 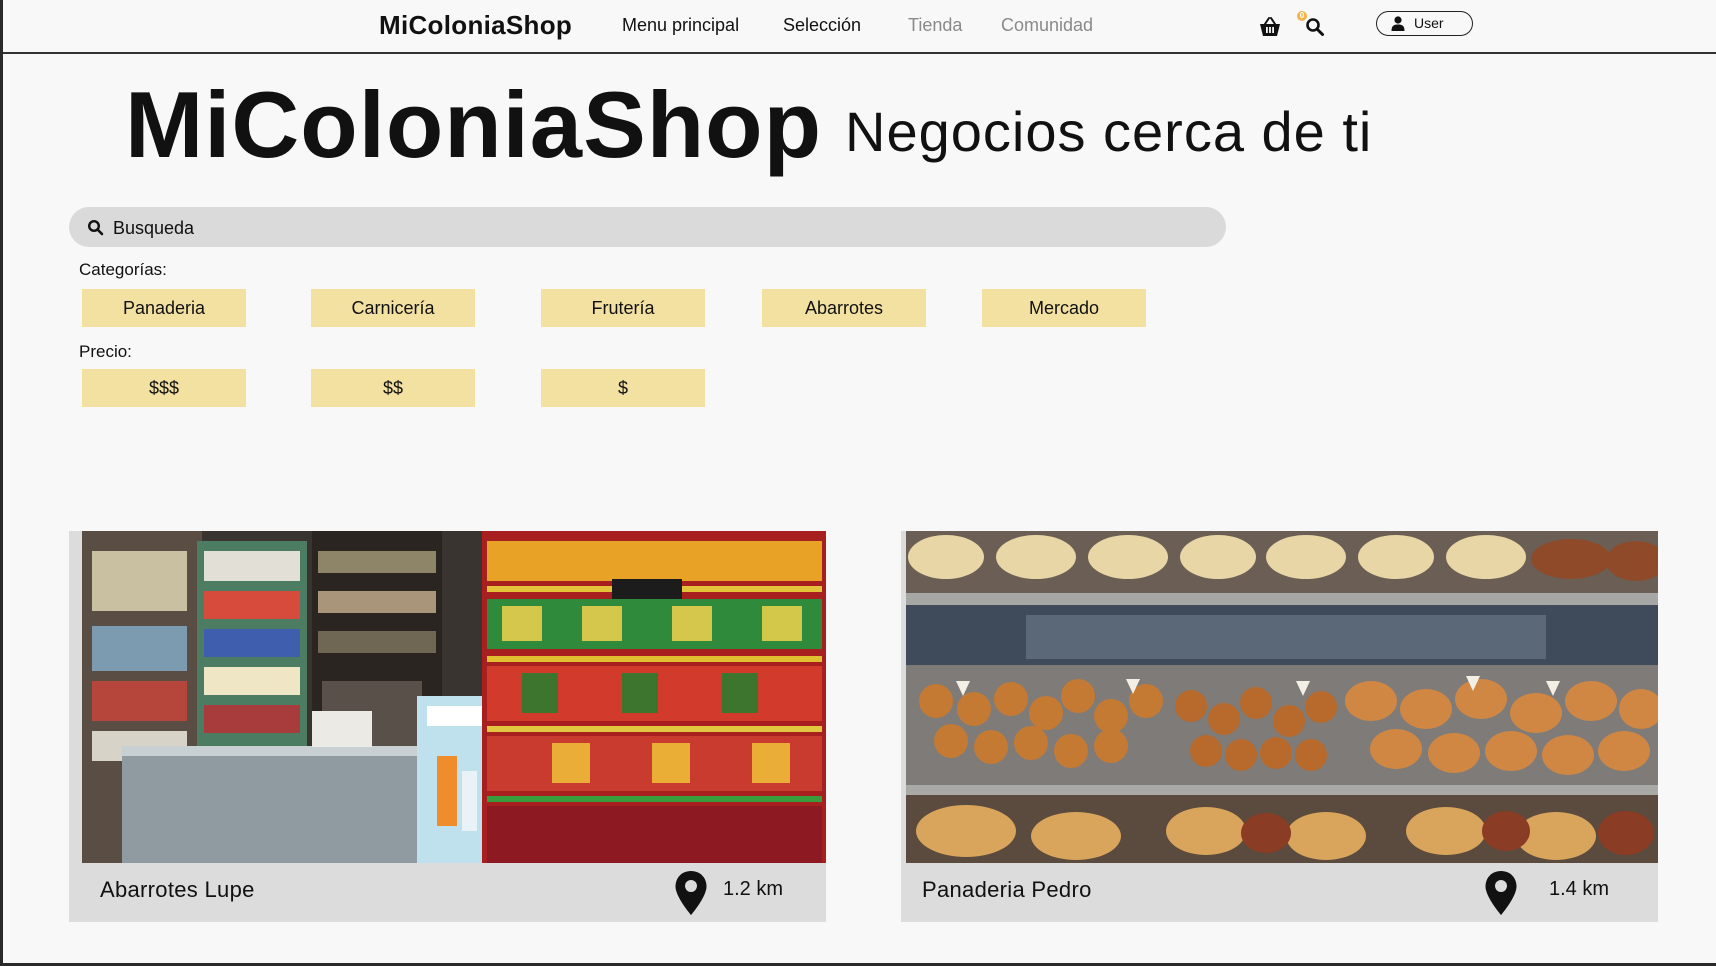 What do you see at coordinates (658, 228) in the screenshot?
I see `search-input` at bounding box center [658, 228].